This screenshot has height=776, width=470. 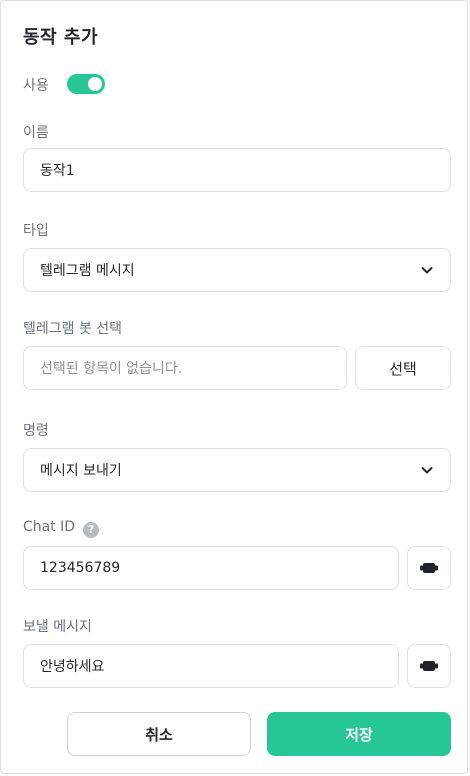 I want to click on command-label: 명령, so click(x=36, y=431).